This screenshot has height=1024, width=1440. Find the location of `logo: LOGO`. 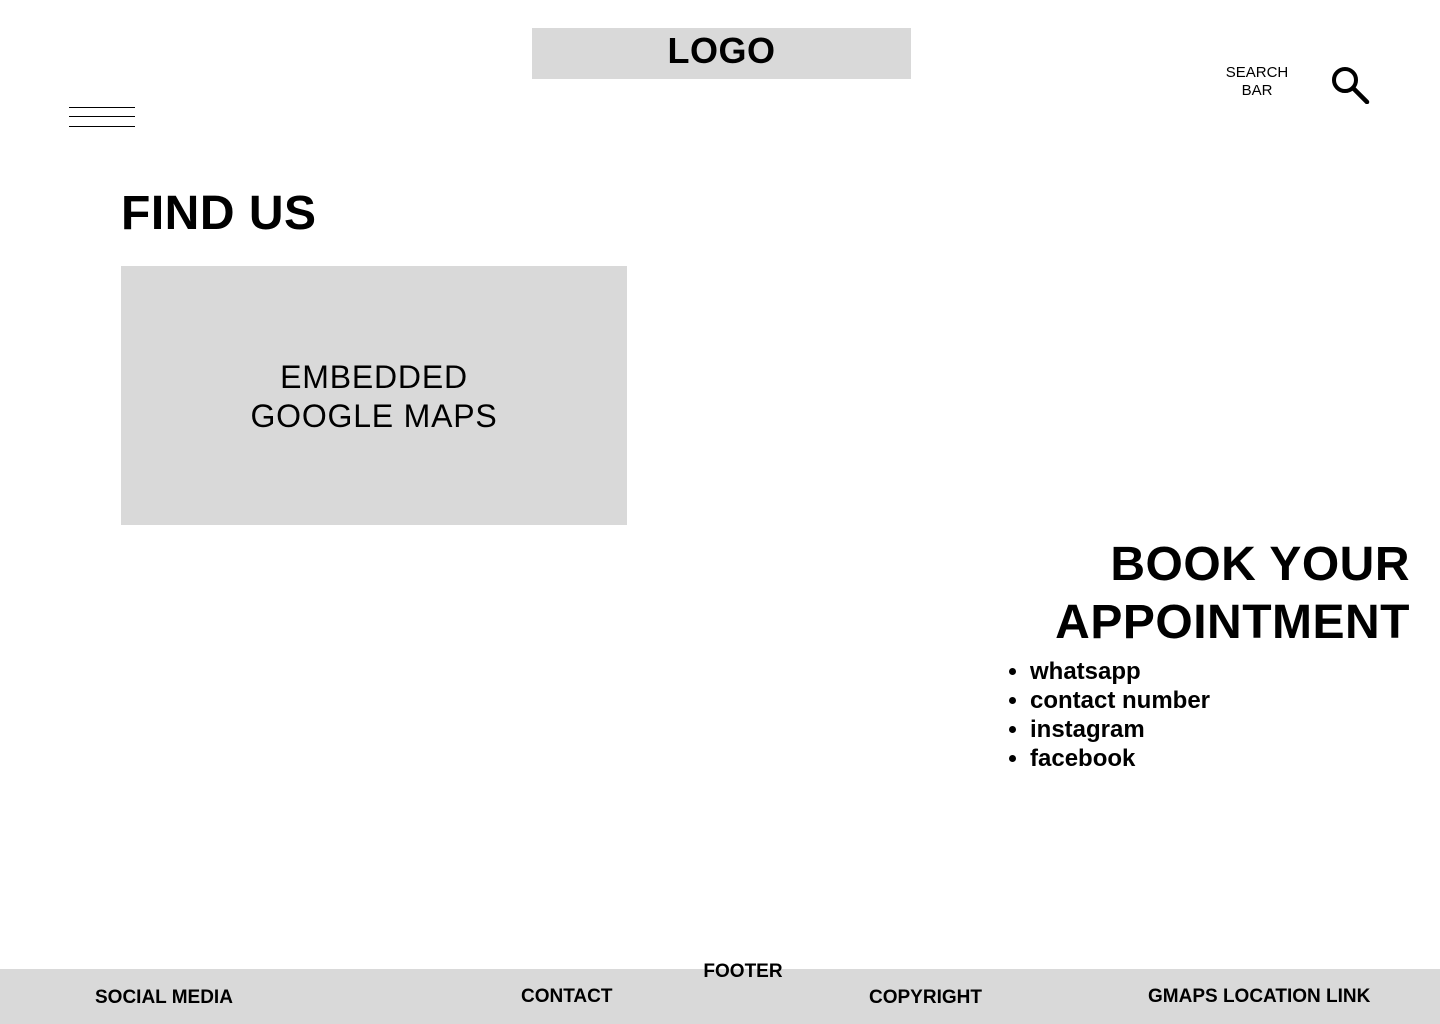

logo: LOGO is located at coordinates (721, 53).